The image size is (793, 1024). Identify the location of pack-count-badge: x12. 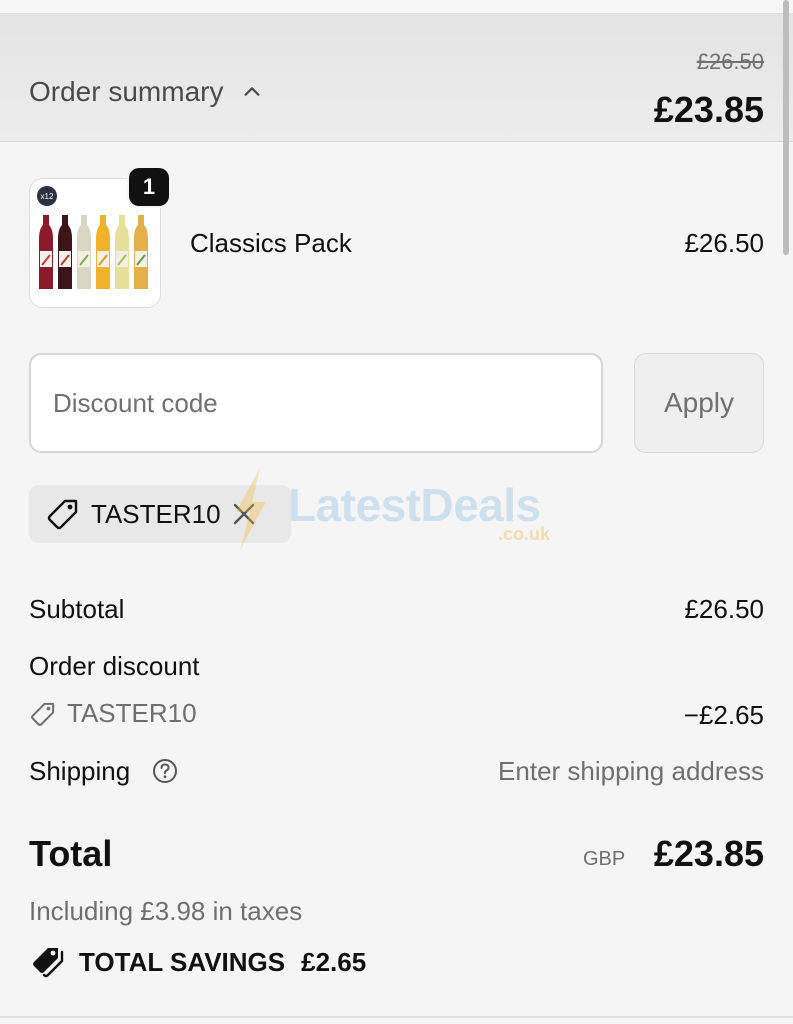
(47, 196).